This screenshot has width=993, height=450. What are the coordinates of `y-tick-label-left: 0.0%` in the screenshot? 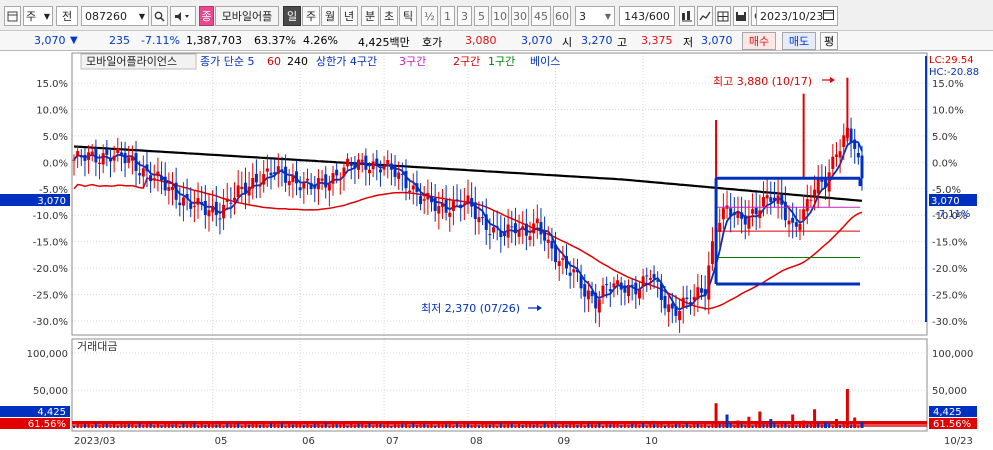 It's located at (55, 163).